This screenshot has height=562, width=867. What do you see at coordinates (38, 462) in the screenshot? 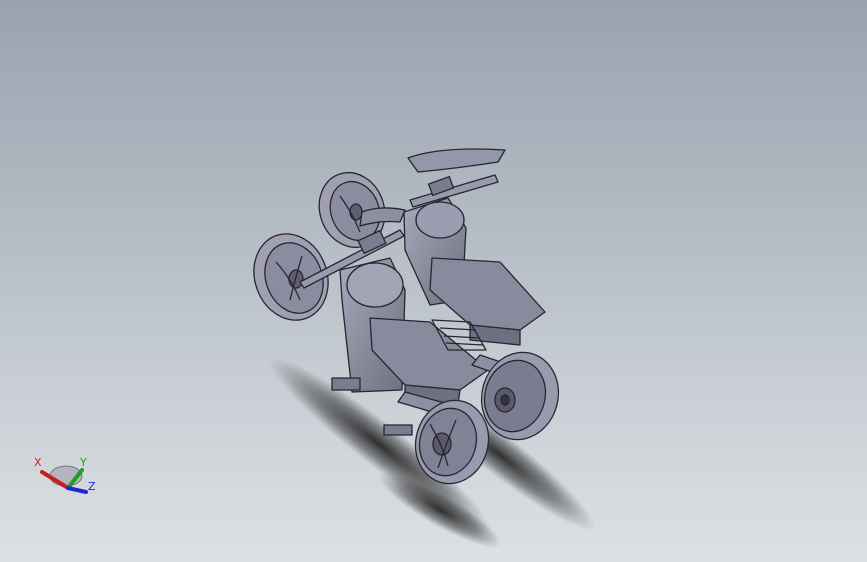
I see `x-axis-label: X` at bounding box center [38, 462].